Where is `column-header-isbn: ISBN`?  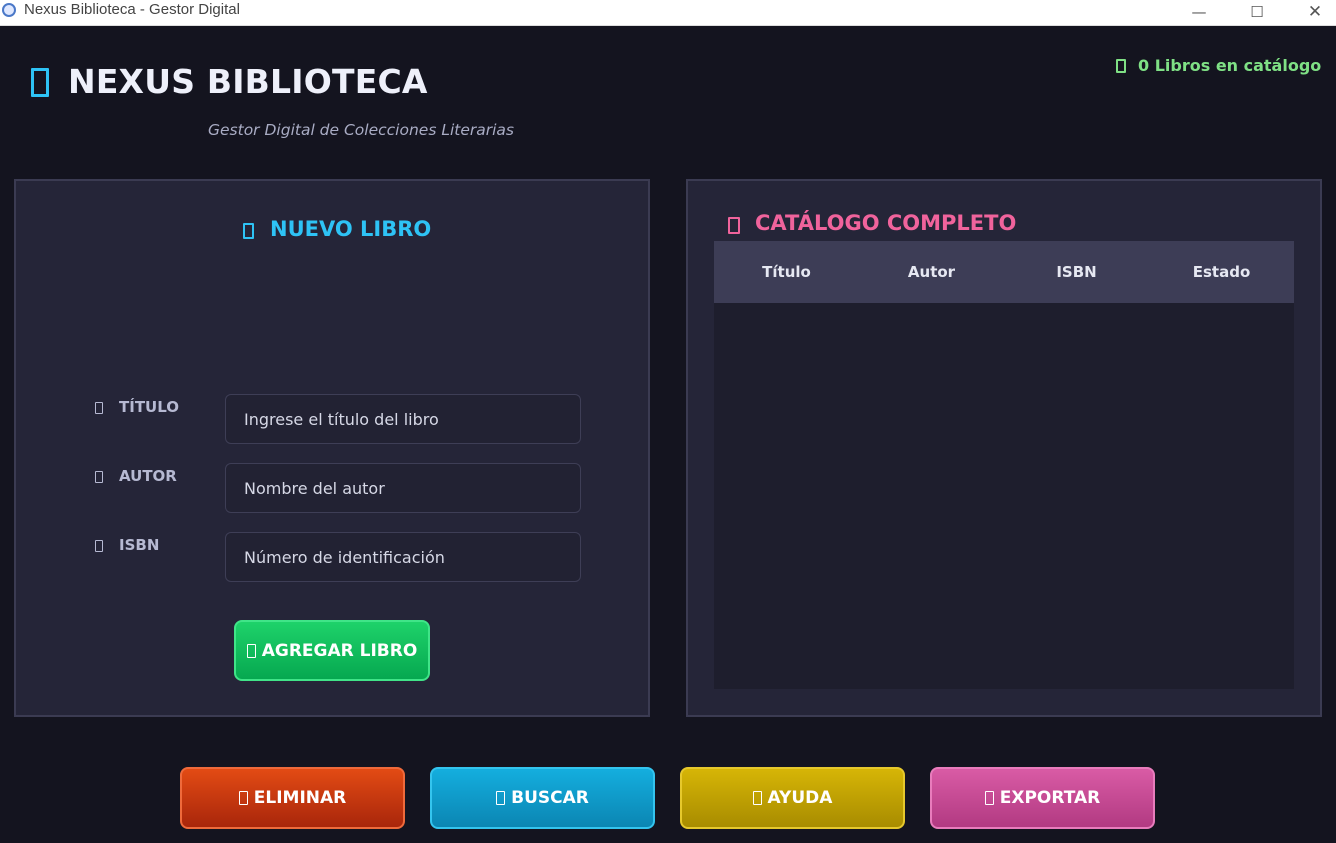
column-header-isbn: ISBN is located at coordinates (1076, 272).